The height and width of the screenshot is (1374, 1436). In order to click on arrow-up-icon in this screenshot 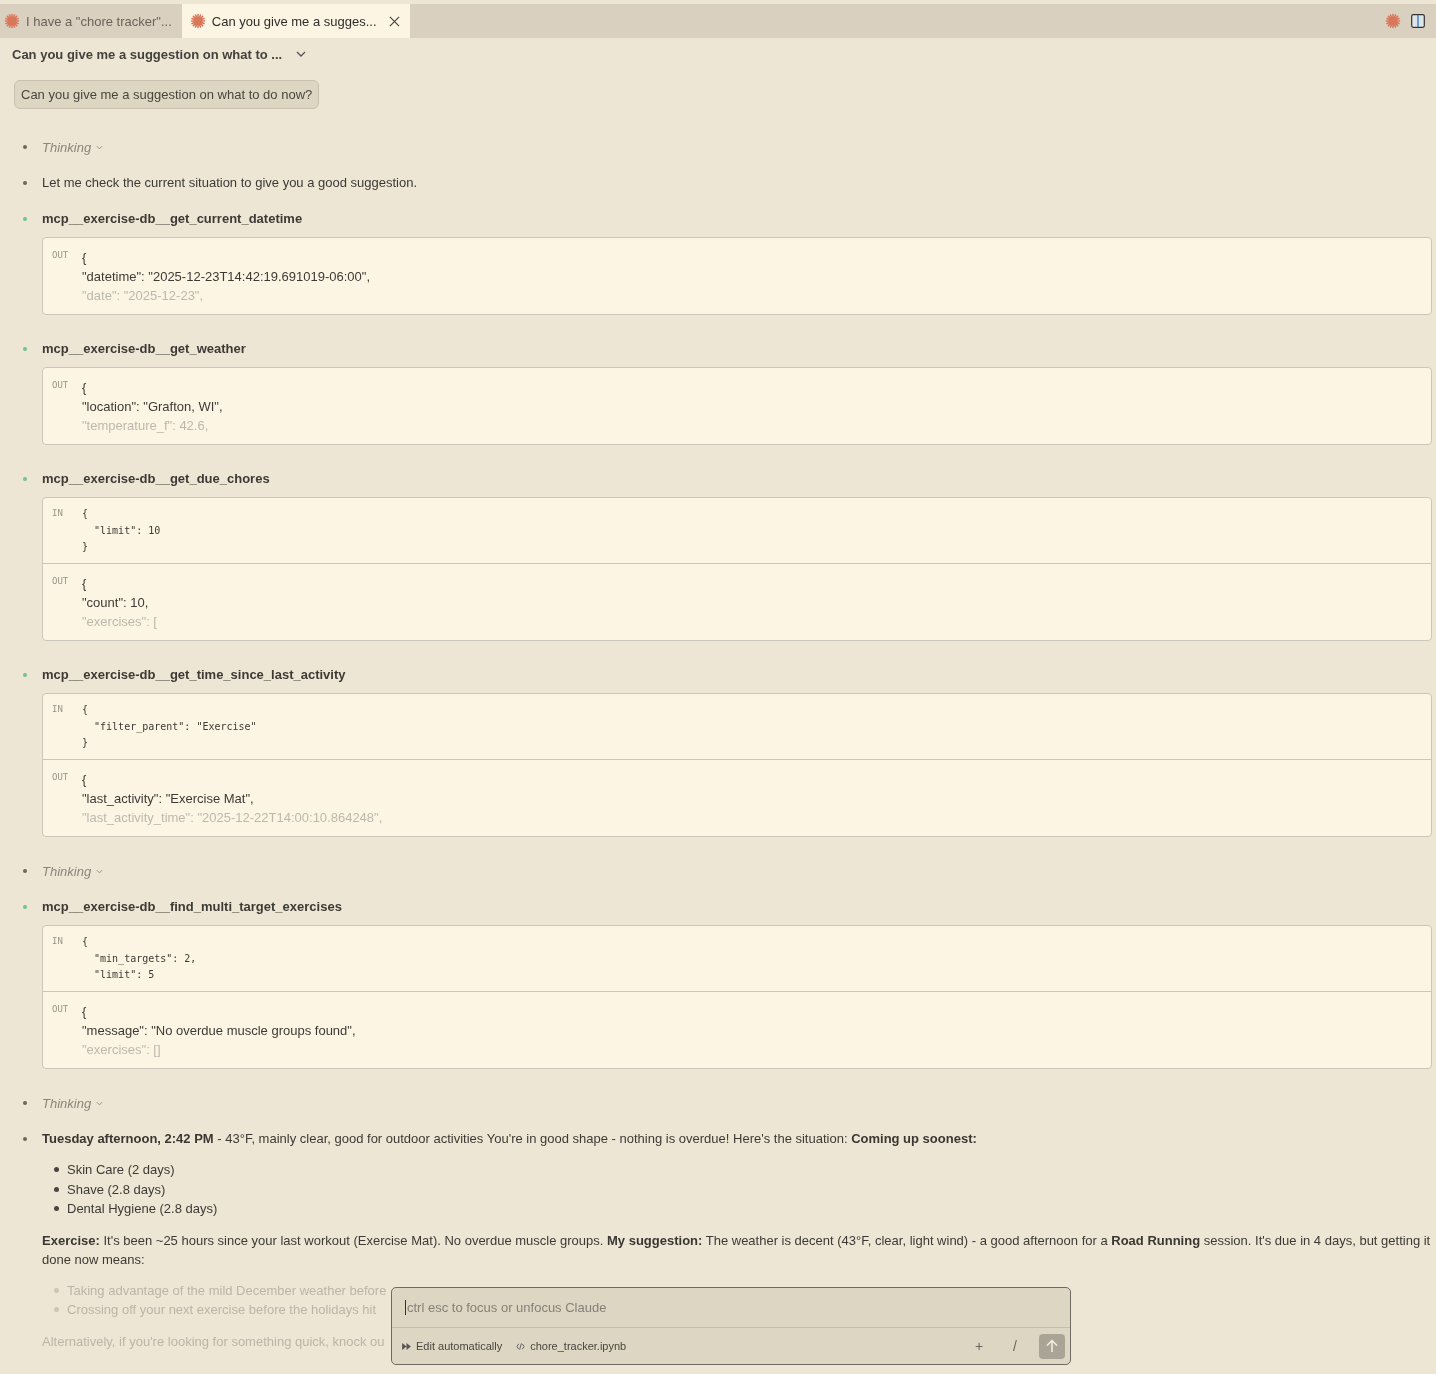, I will do `click(1052, 1346)`.